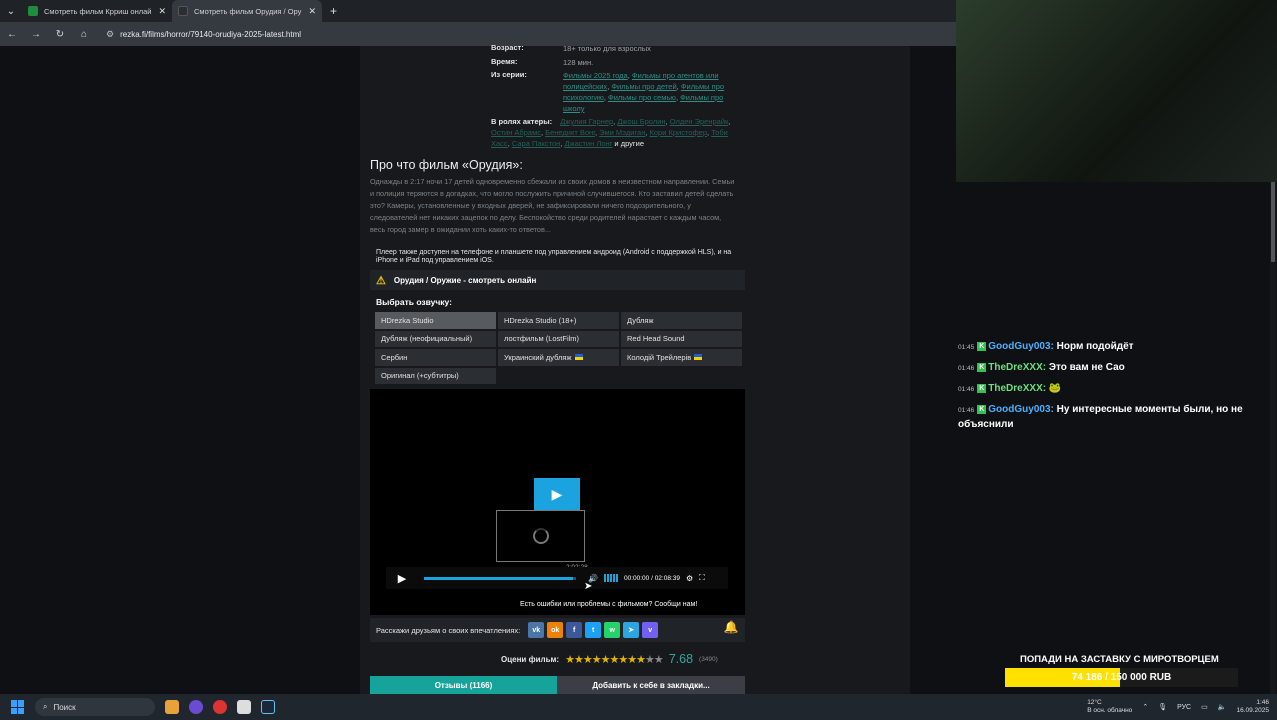 Image resolution: width=1277 pixels, height=720 pixels. What do you see at coordinates (247, 11) in the screenshot?
I see `tab-orudiya: Смотреть фильм Орудия / Ору ✕` at bounding box center [247, 11].